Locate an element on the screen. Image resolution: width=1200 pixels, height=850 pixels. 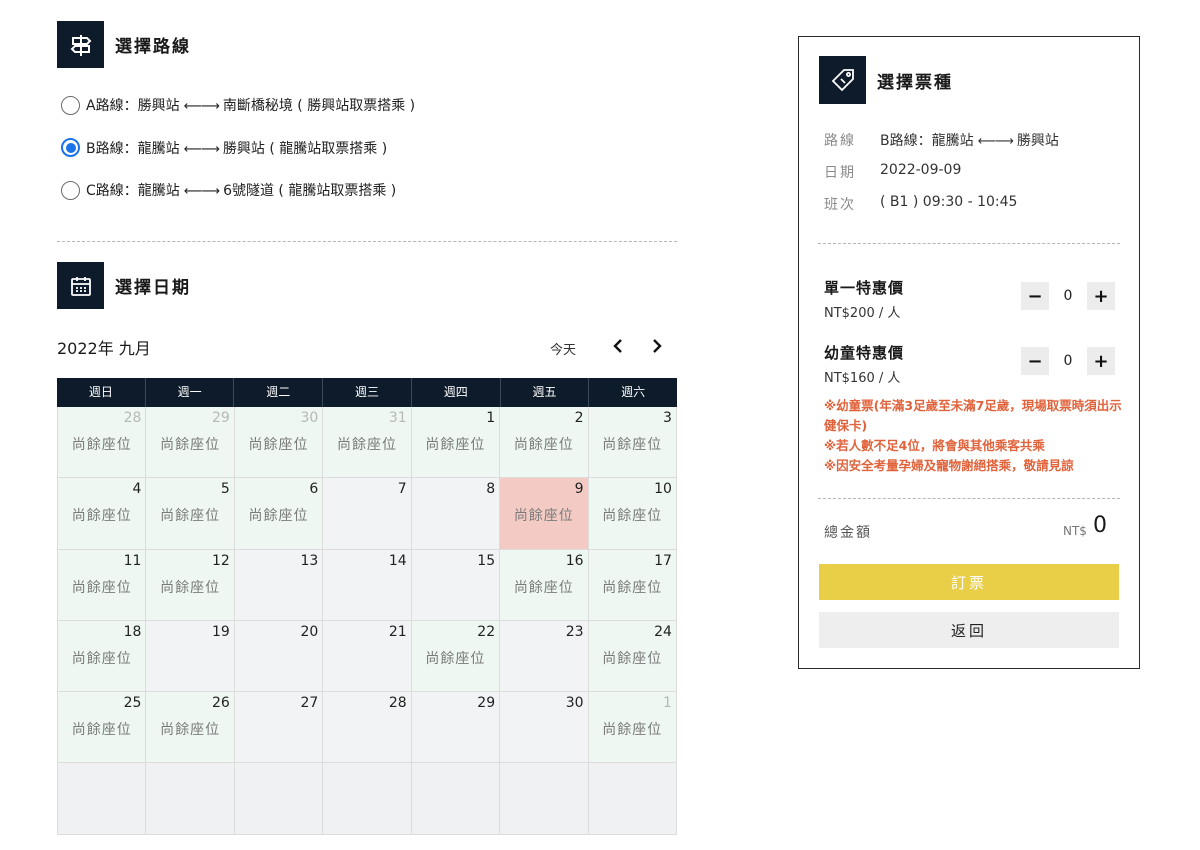
weekday-label: 週四 is located at coordinates (456, 392).